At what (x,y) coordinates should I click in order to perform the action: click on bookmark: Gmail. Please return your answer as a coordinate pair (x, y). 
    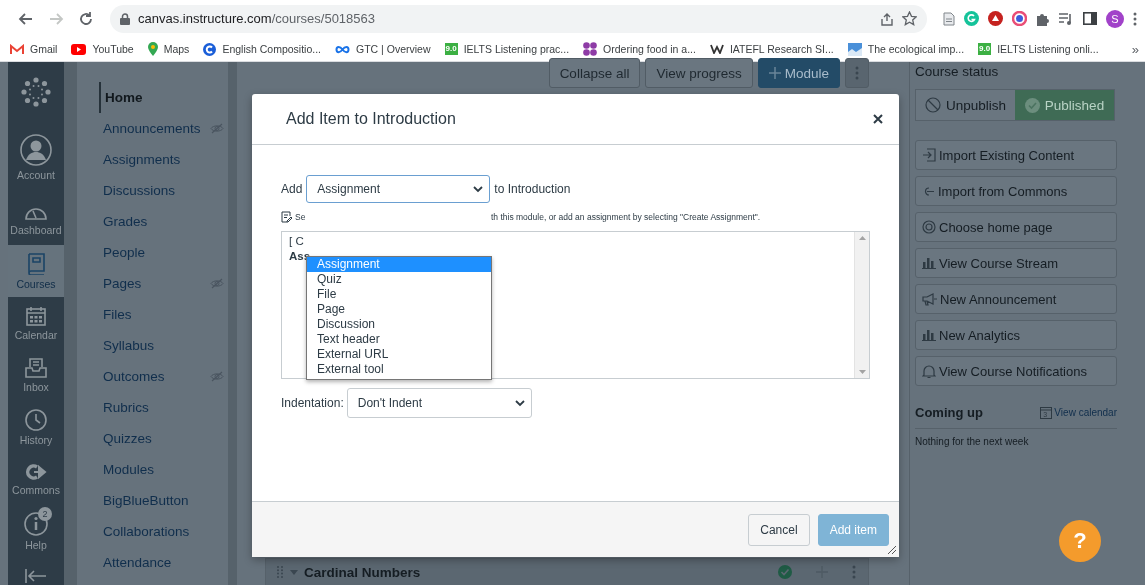
    Looking at the image, I should click on (34, 49).